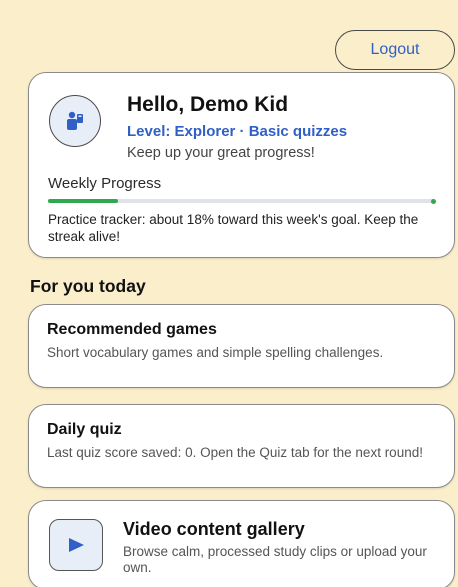 The height and width of the screenshot is (587, 458). What do you see at coordinates (395, 50) in the screenshot?
I see `logout-button: Logout` at bounding box center [395, 50].